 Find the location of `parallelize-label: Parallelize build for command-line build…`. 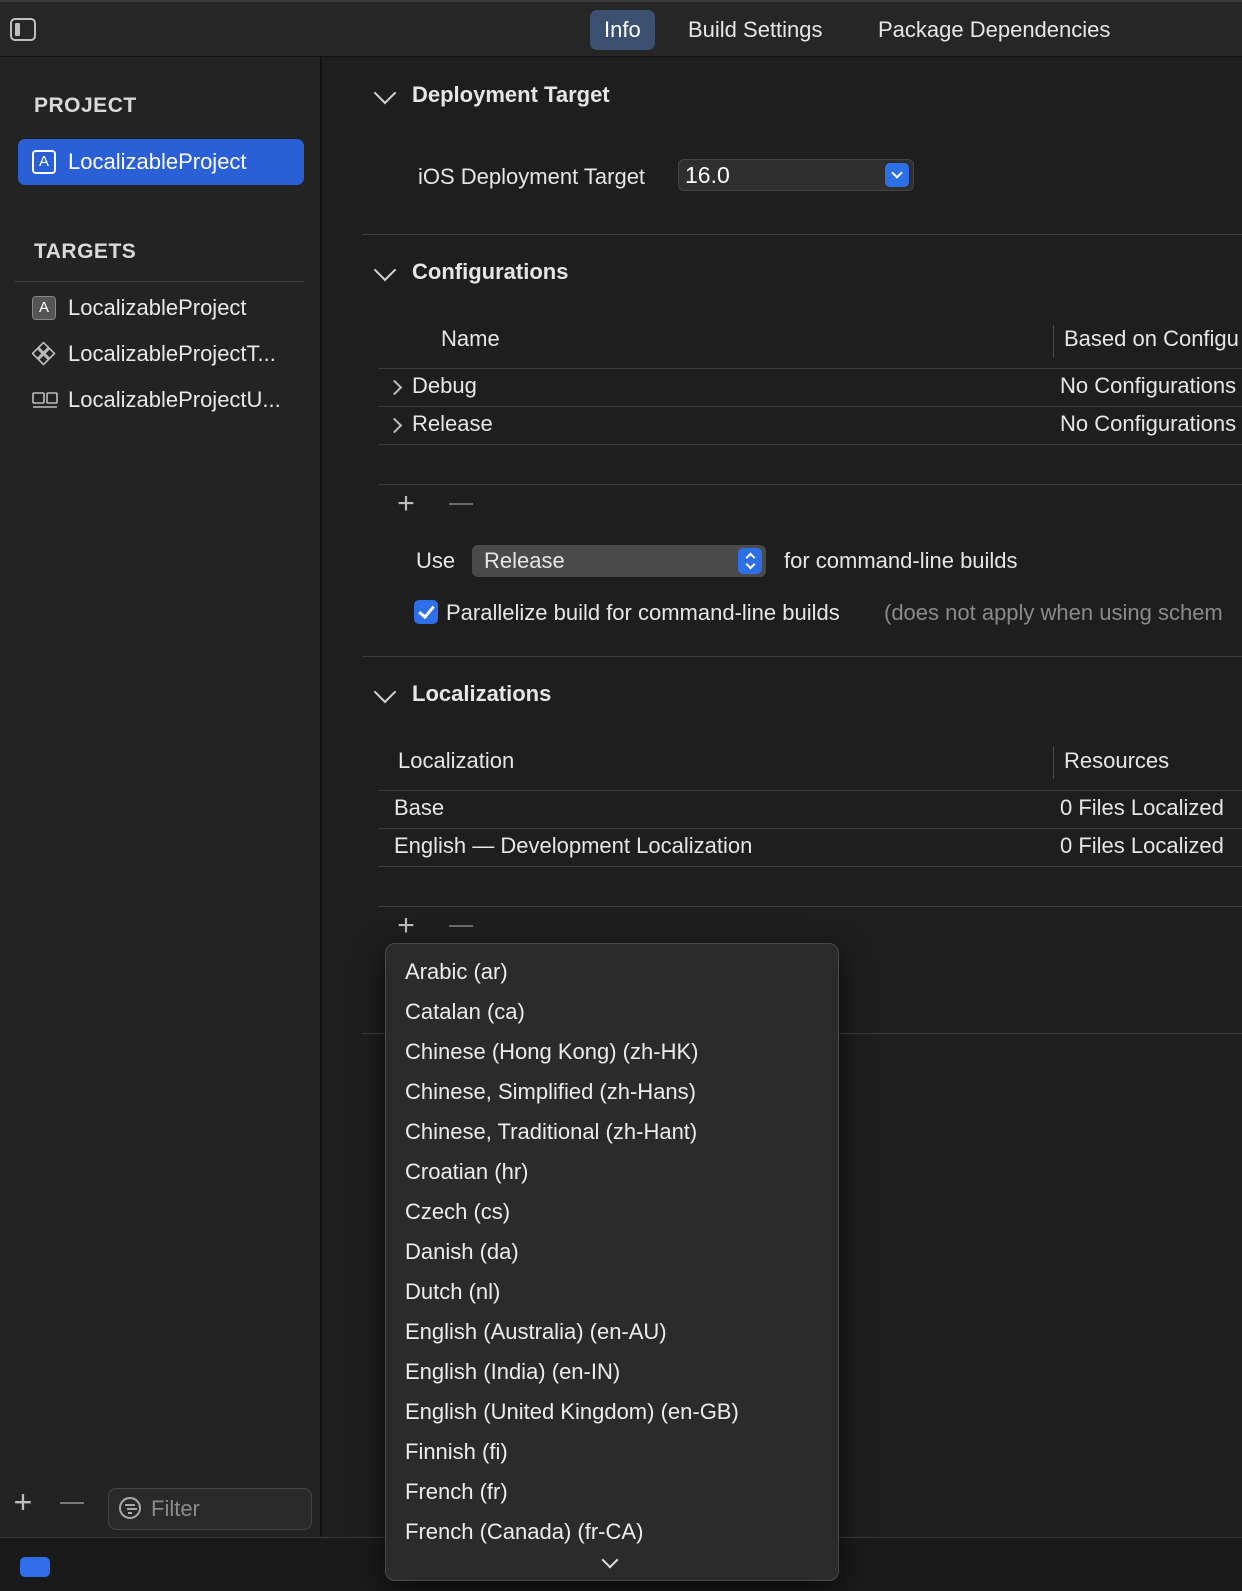

parallelize-label: Parallelize build for command-line build… is located at coordinates (643, 613).